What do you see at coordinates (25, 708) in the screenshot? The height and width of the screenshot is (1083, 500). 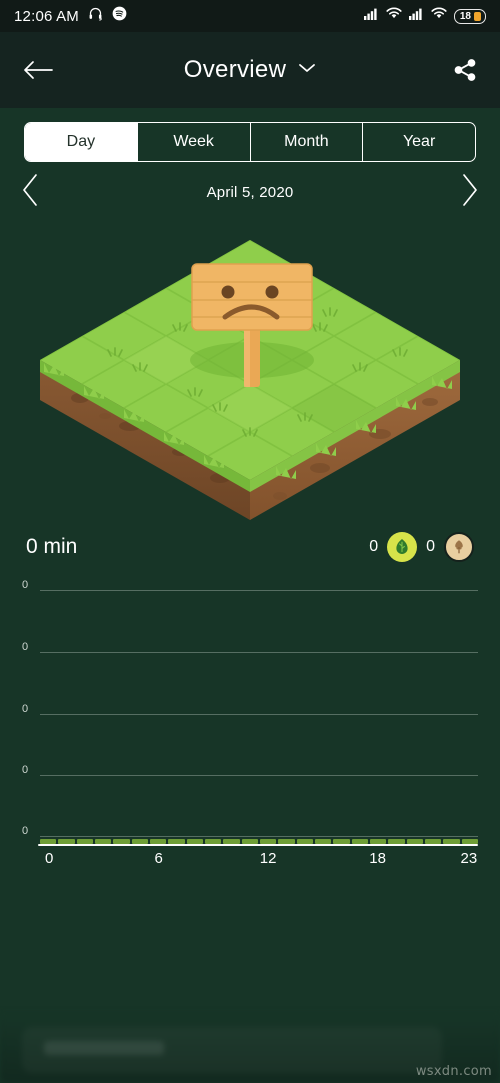 I see `y-tick-label-3: 0` at bounding box center [25, 708].